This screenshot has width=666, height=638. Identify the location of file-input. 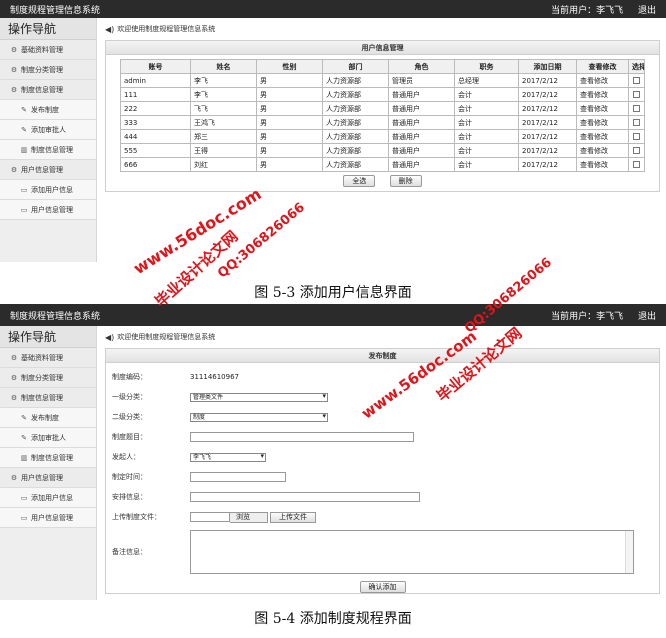
(210, 517).